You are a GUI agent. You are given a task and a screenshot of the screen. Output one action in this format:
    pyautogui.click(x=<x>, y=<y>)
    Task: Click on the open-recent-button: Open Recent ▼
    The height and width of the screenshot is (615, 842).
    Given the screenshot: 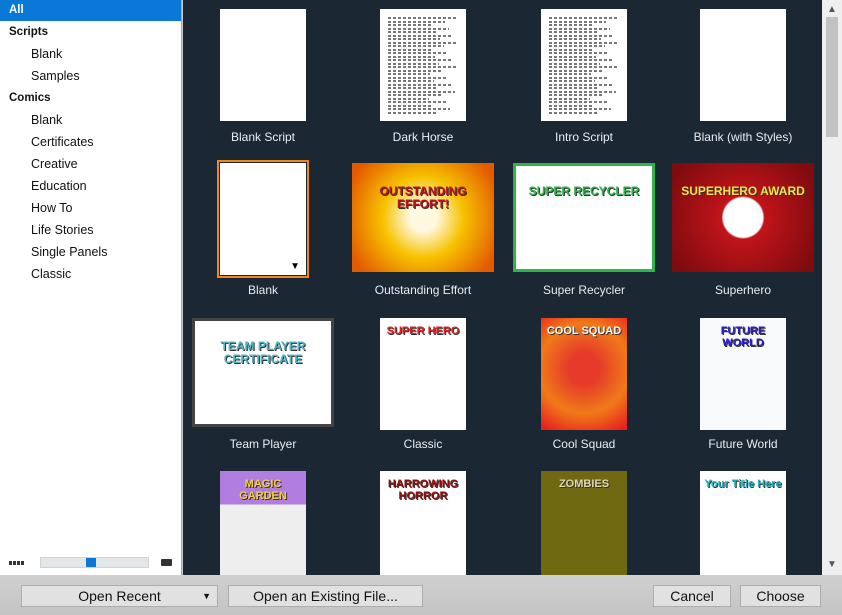 What is the action you would take?
    pyautogui.click(x=119, y=596)
    